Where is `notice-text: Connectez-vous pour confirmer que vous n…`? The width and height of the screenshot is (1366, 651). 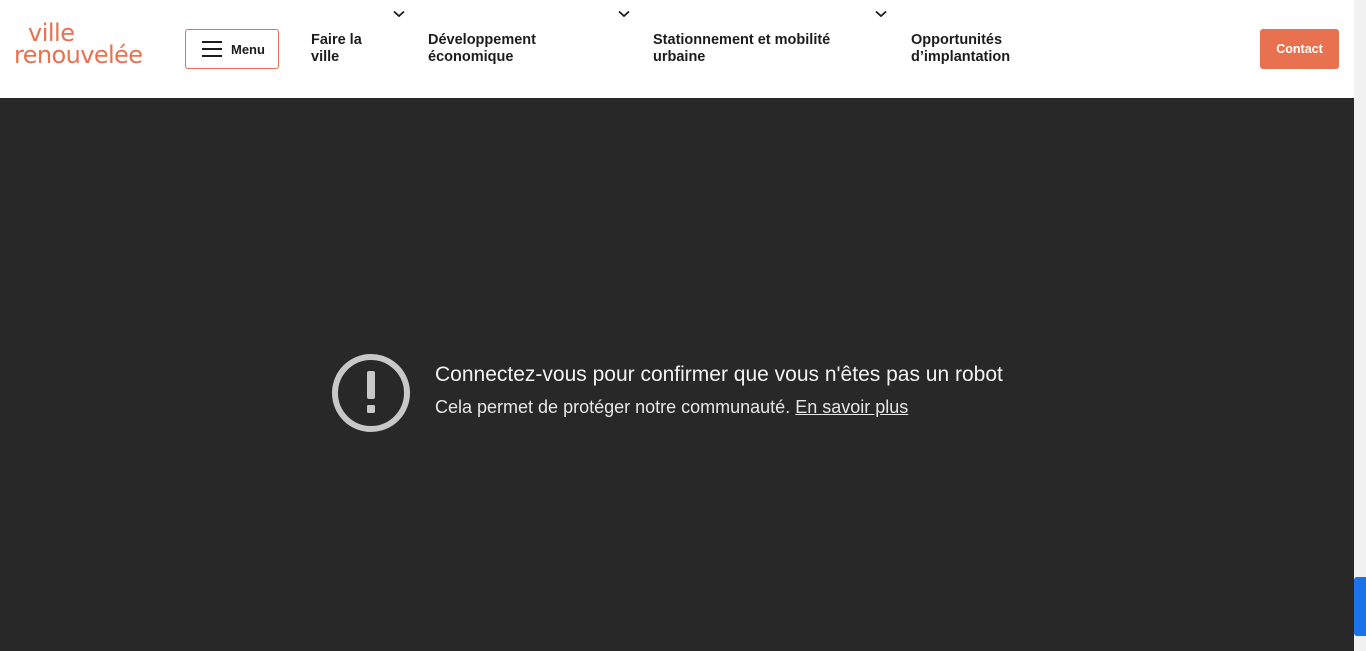
notice-text: Connectez-vous pour confirmer que vous n… is located at coordinates (719, 390).